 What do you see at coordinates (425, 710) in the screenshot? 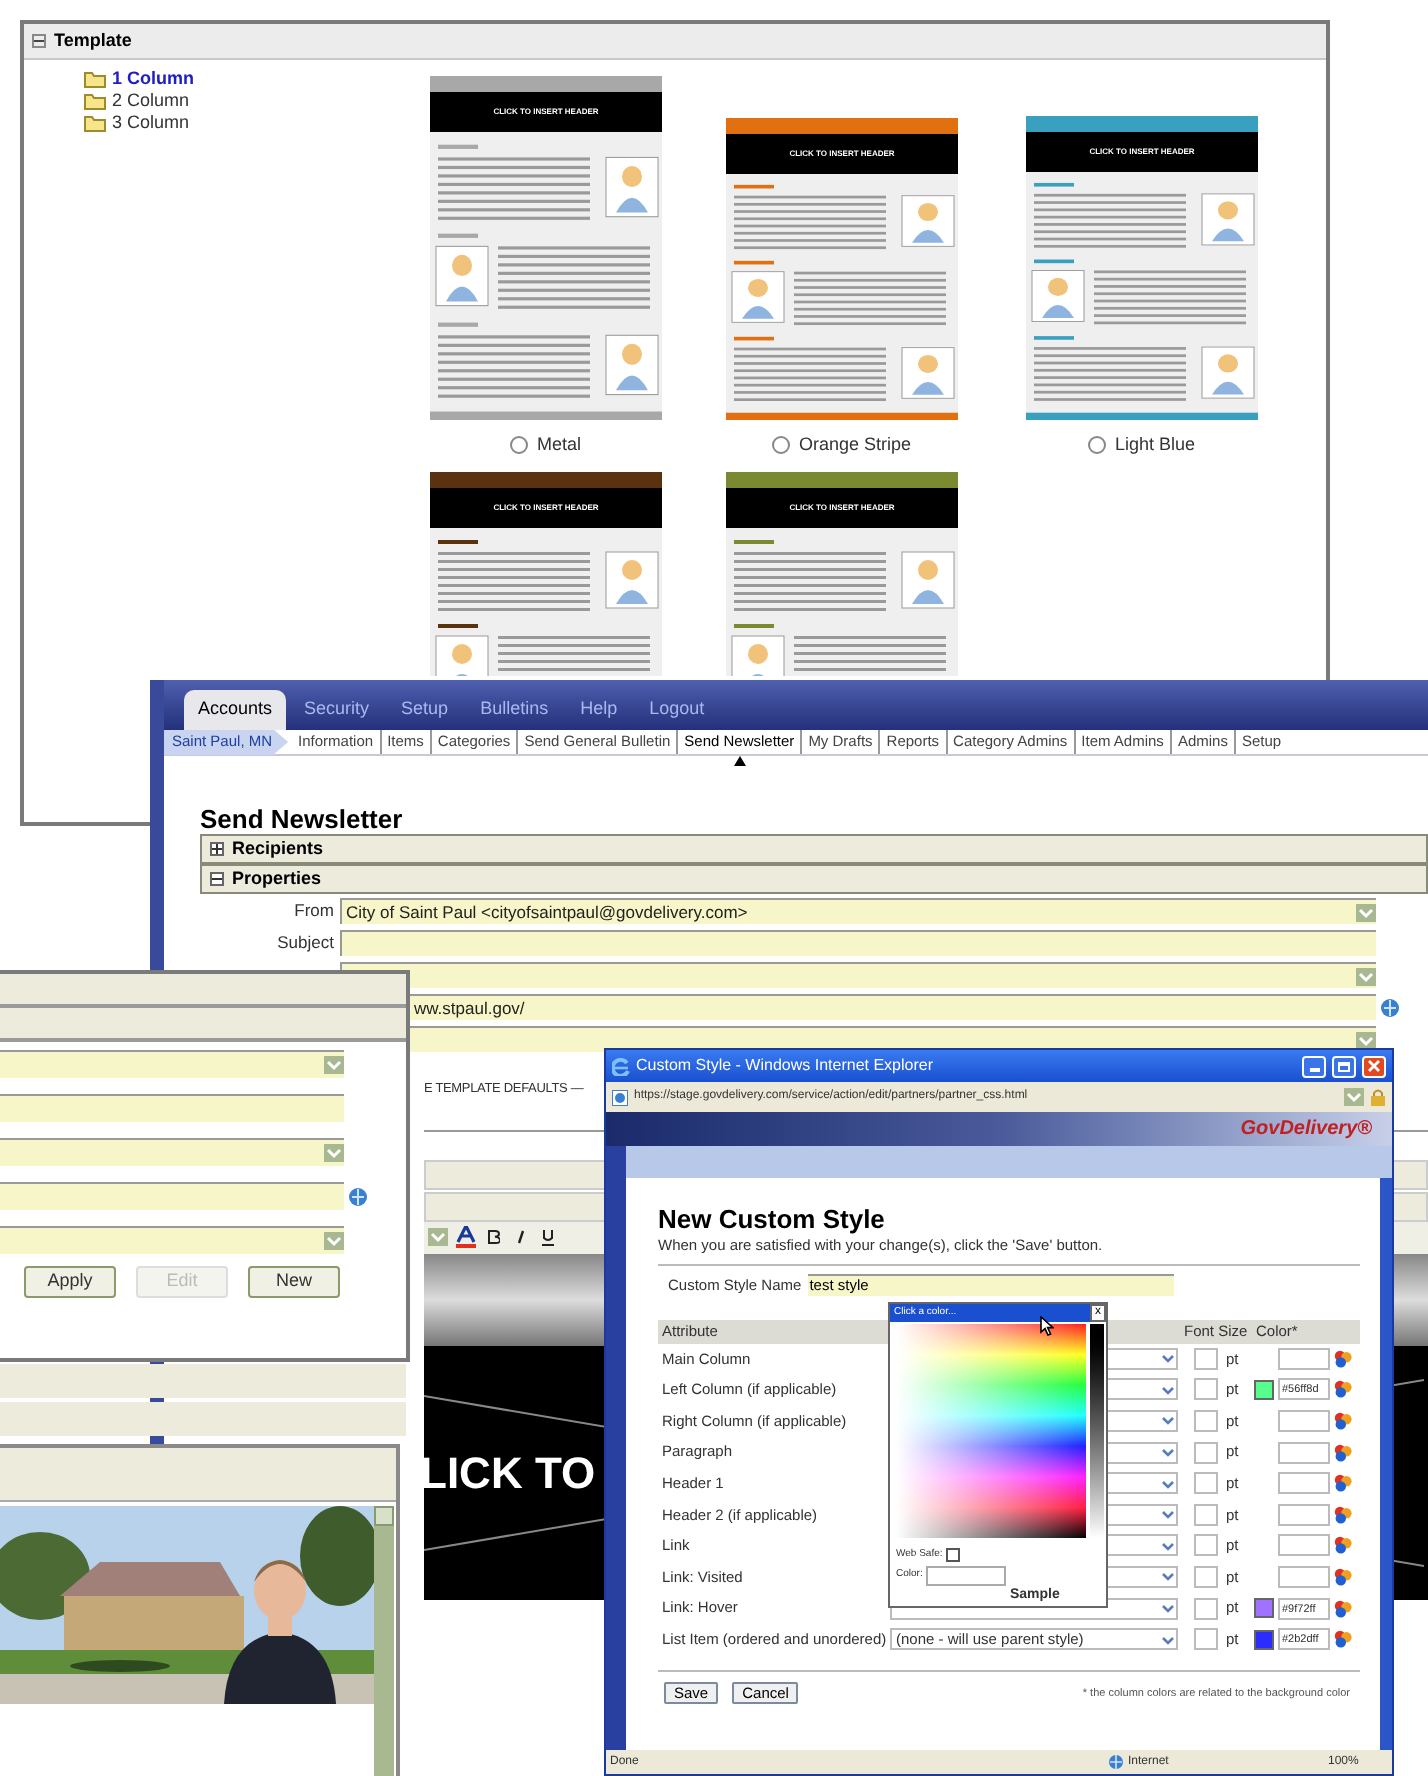
I see `nav-tab: Setup` at bounding box center [425, 710].